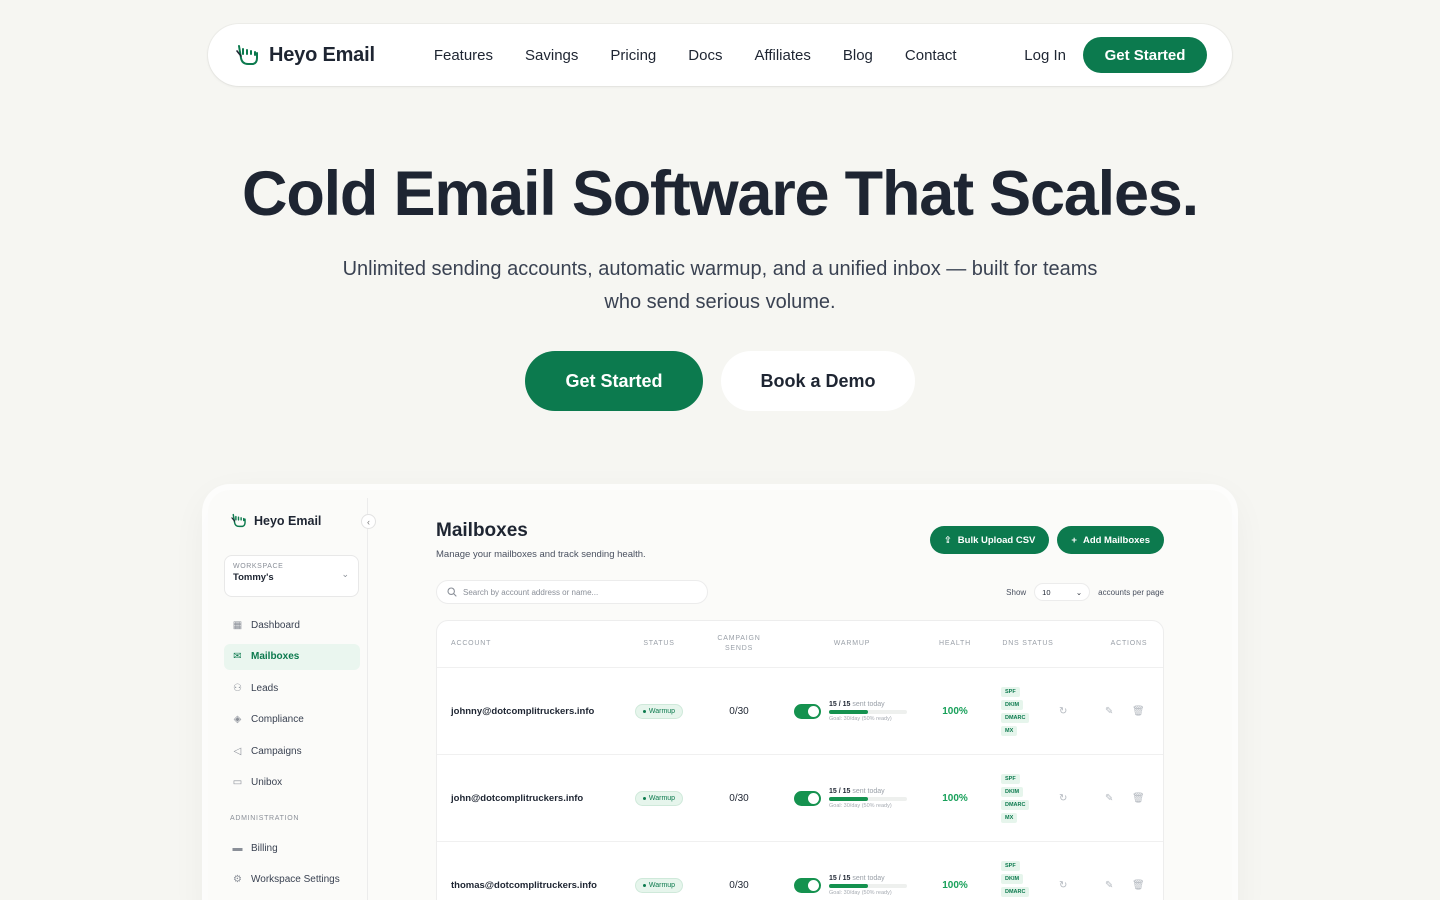 This screenshot has width=1440, height=900. Describe the element at coordinates (614, 381) in the screenshot. I see `hero-get-started-button: Get Started` at that location.